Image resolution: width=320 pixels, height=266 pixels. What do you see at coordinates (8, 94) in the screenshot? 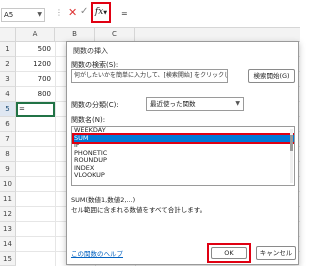
I see `row-header-4: 4` at bounding box center [8, 94].